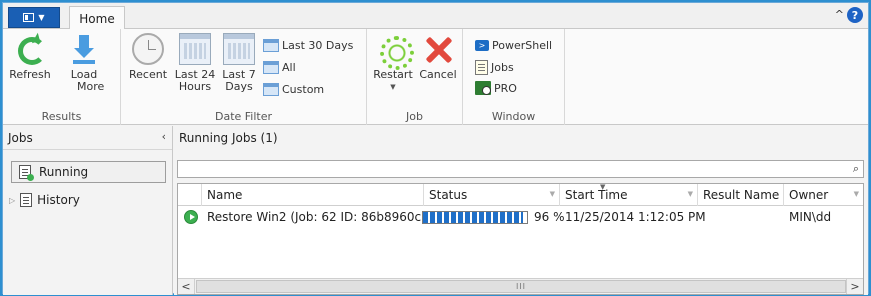  Describe the element at coordinates (303, 89) in the screenshot. I see `custom-label: Custom` at that location.